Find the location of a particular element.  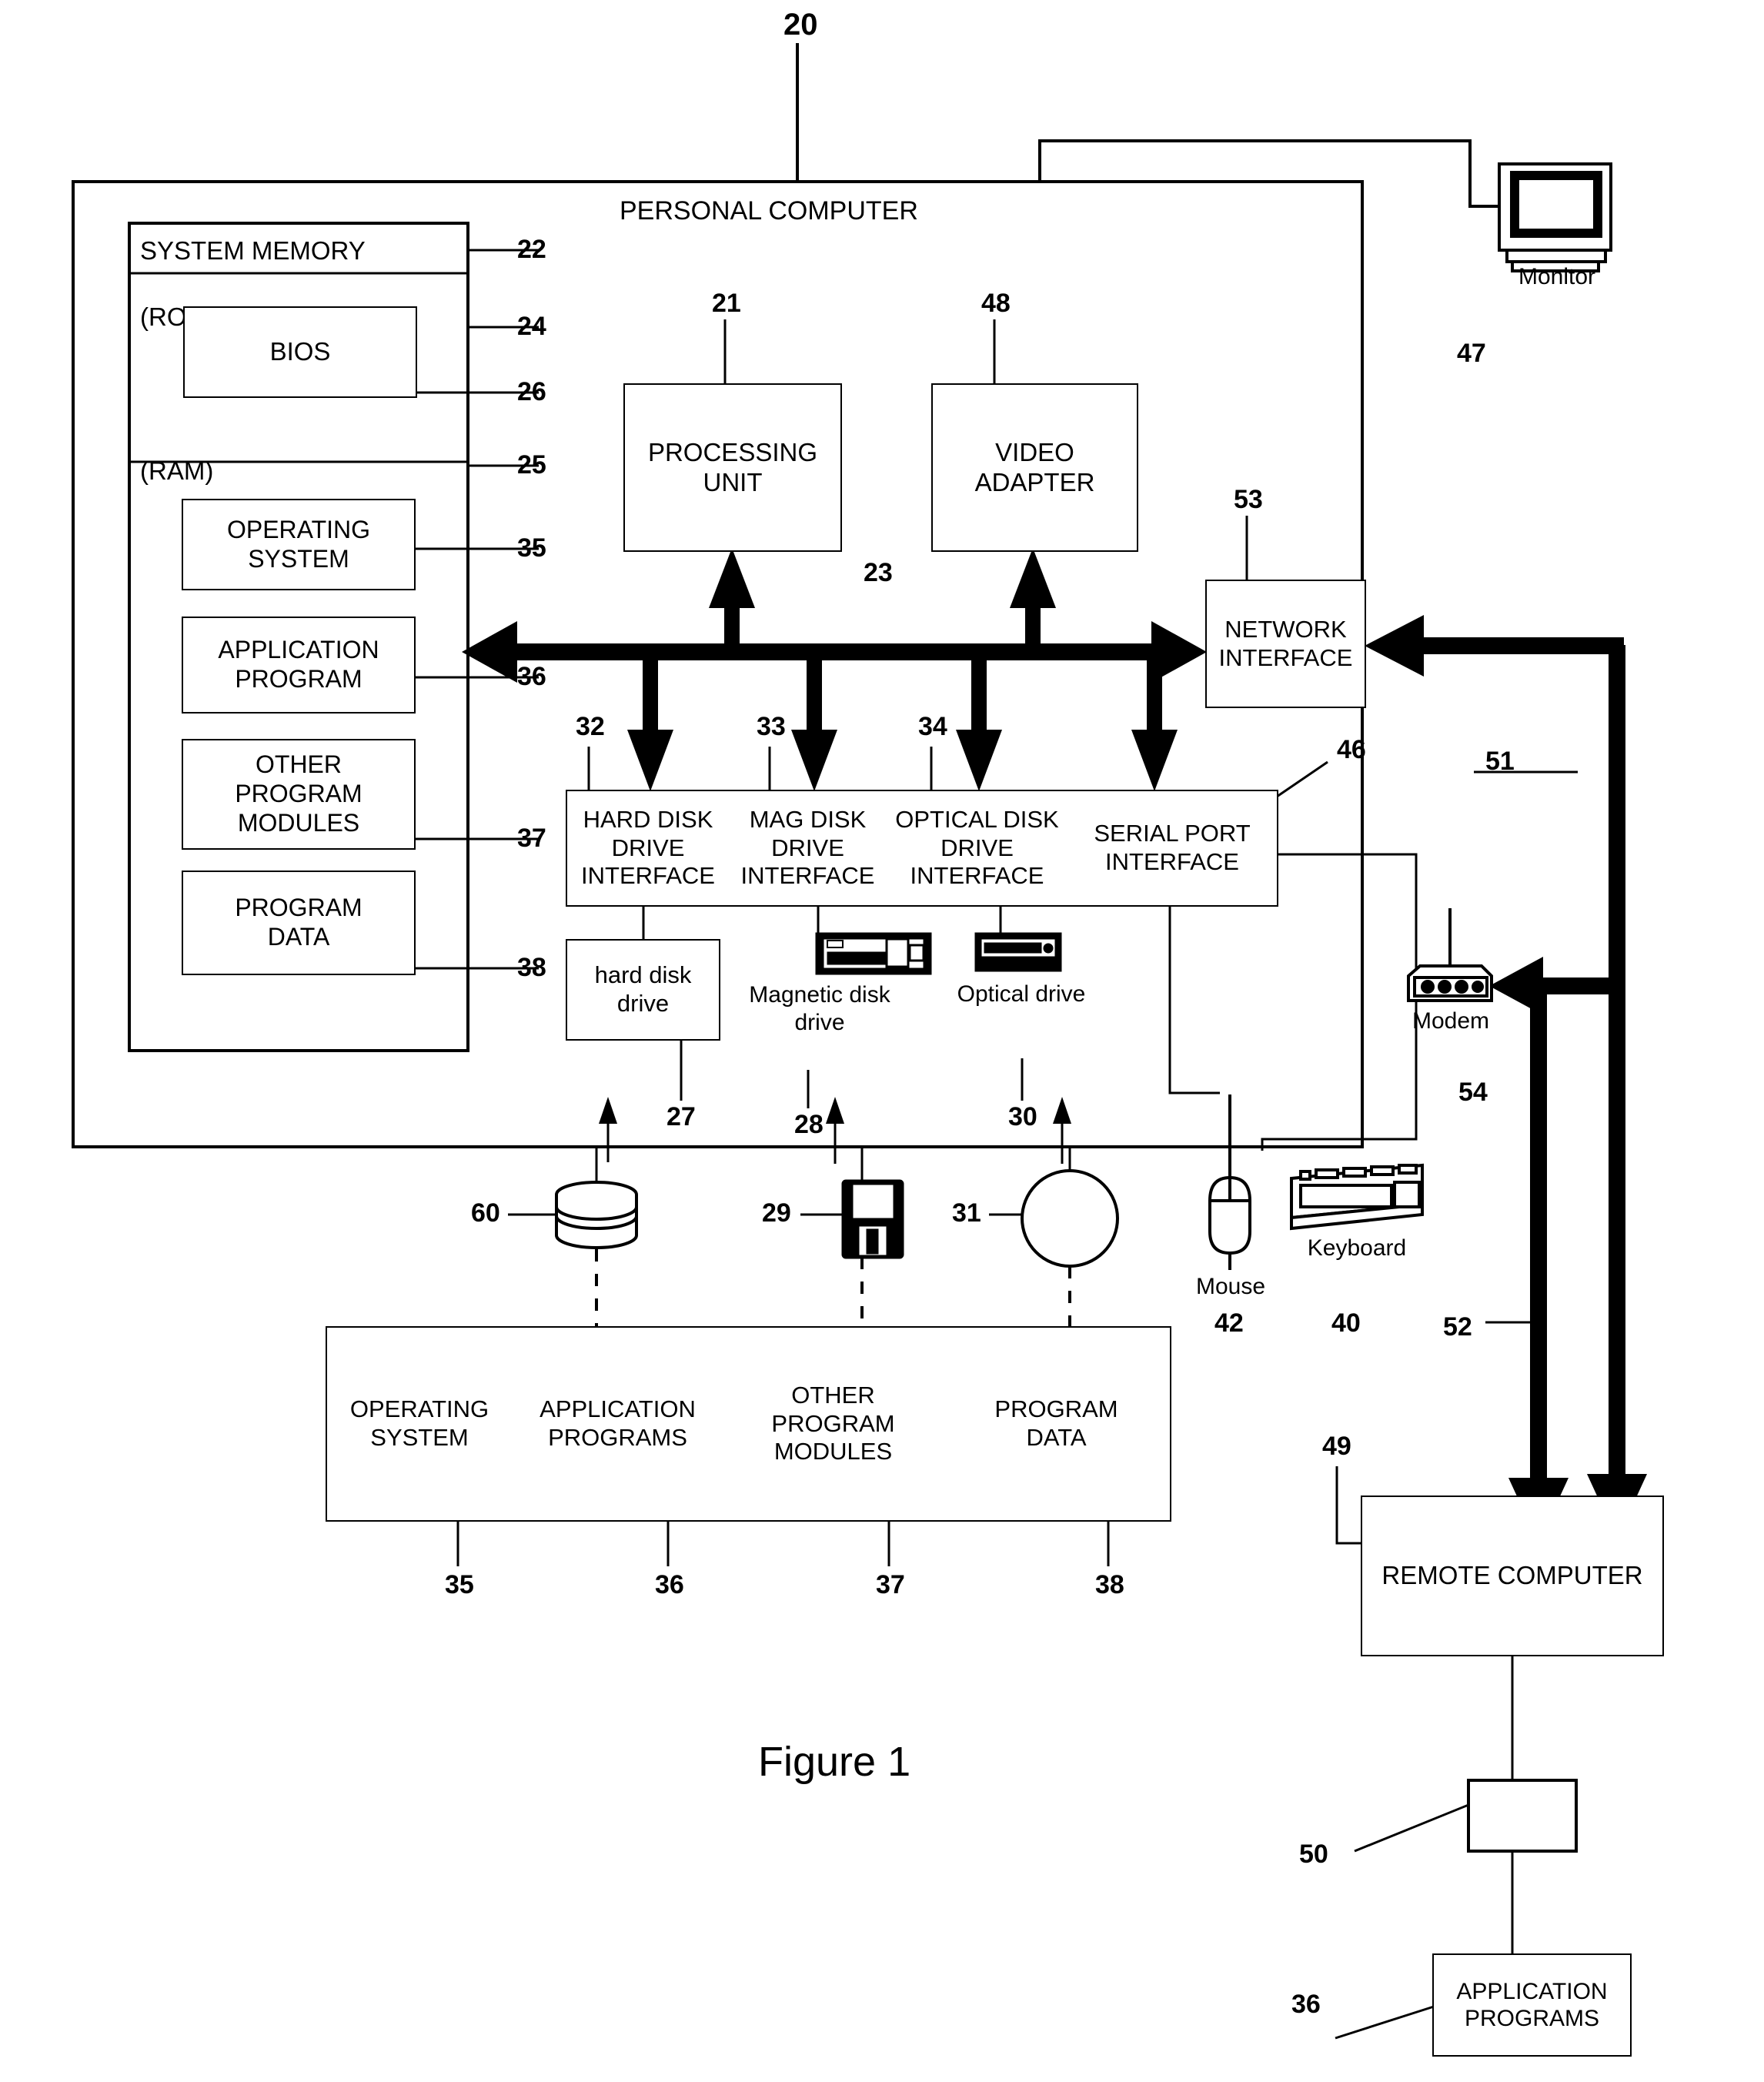

modem-bus-vertical is located at coordinates (1538, 1255).